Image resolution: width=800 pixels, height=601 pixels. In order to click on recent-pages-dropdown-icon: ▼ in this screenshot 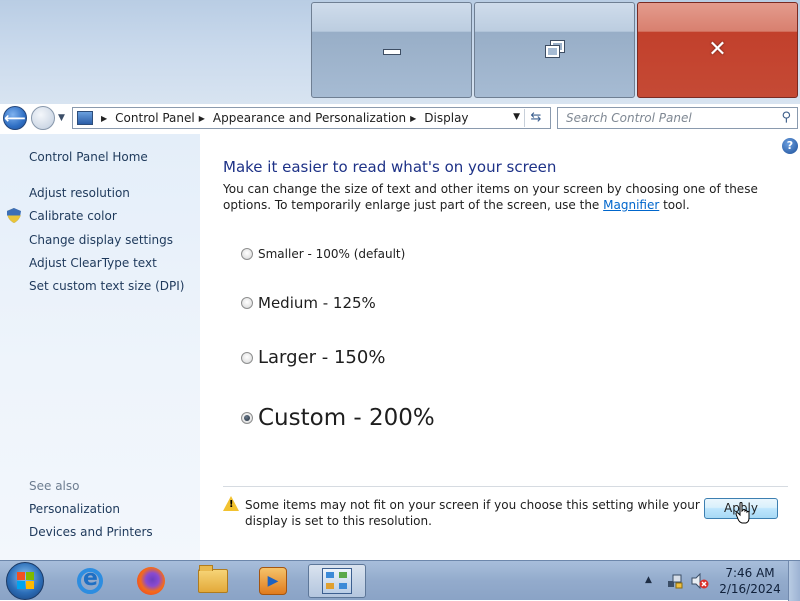, I will do `click(61, 118)`.